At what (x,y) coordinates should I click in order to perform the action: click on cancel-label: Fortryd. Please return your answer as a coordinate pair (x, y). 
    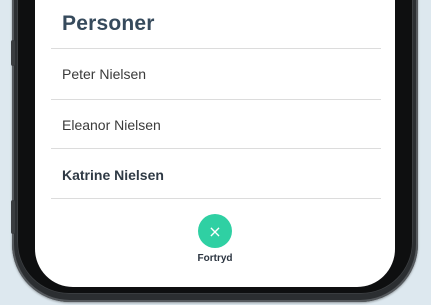
    Looking at the image, I should click on (215, 258).